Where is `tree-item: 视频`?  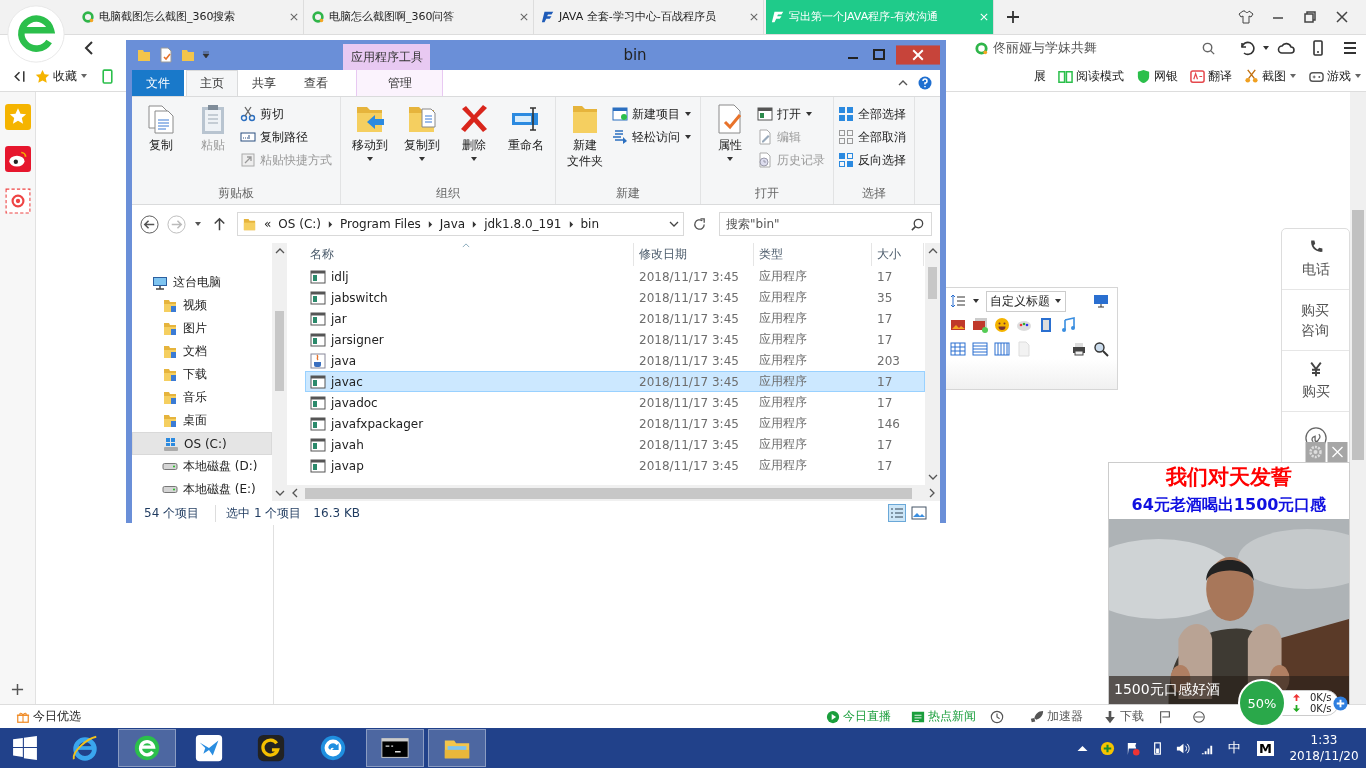 tree-item: 视频 is located at coordinates (202, 305).